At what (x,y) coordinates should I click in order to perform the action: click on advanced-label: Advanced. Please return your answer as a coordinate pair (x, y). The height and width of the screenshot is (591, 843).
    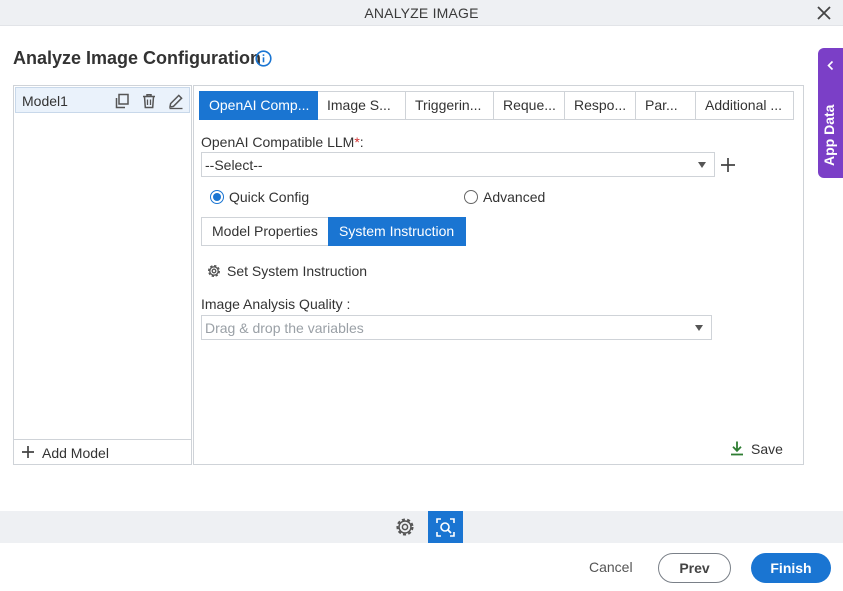
    Looking at the image, I should click on (514, 197).